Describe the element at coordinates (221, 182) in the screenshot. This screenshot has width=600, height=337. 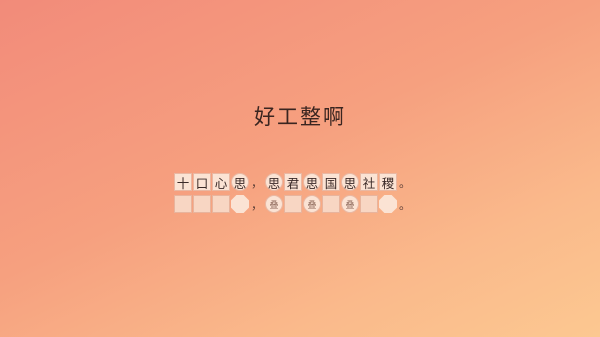
I see `char-tile: 心` at that location.